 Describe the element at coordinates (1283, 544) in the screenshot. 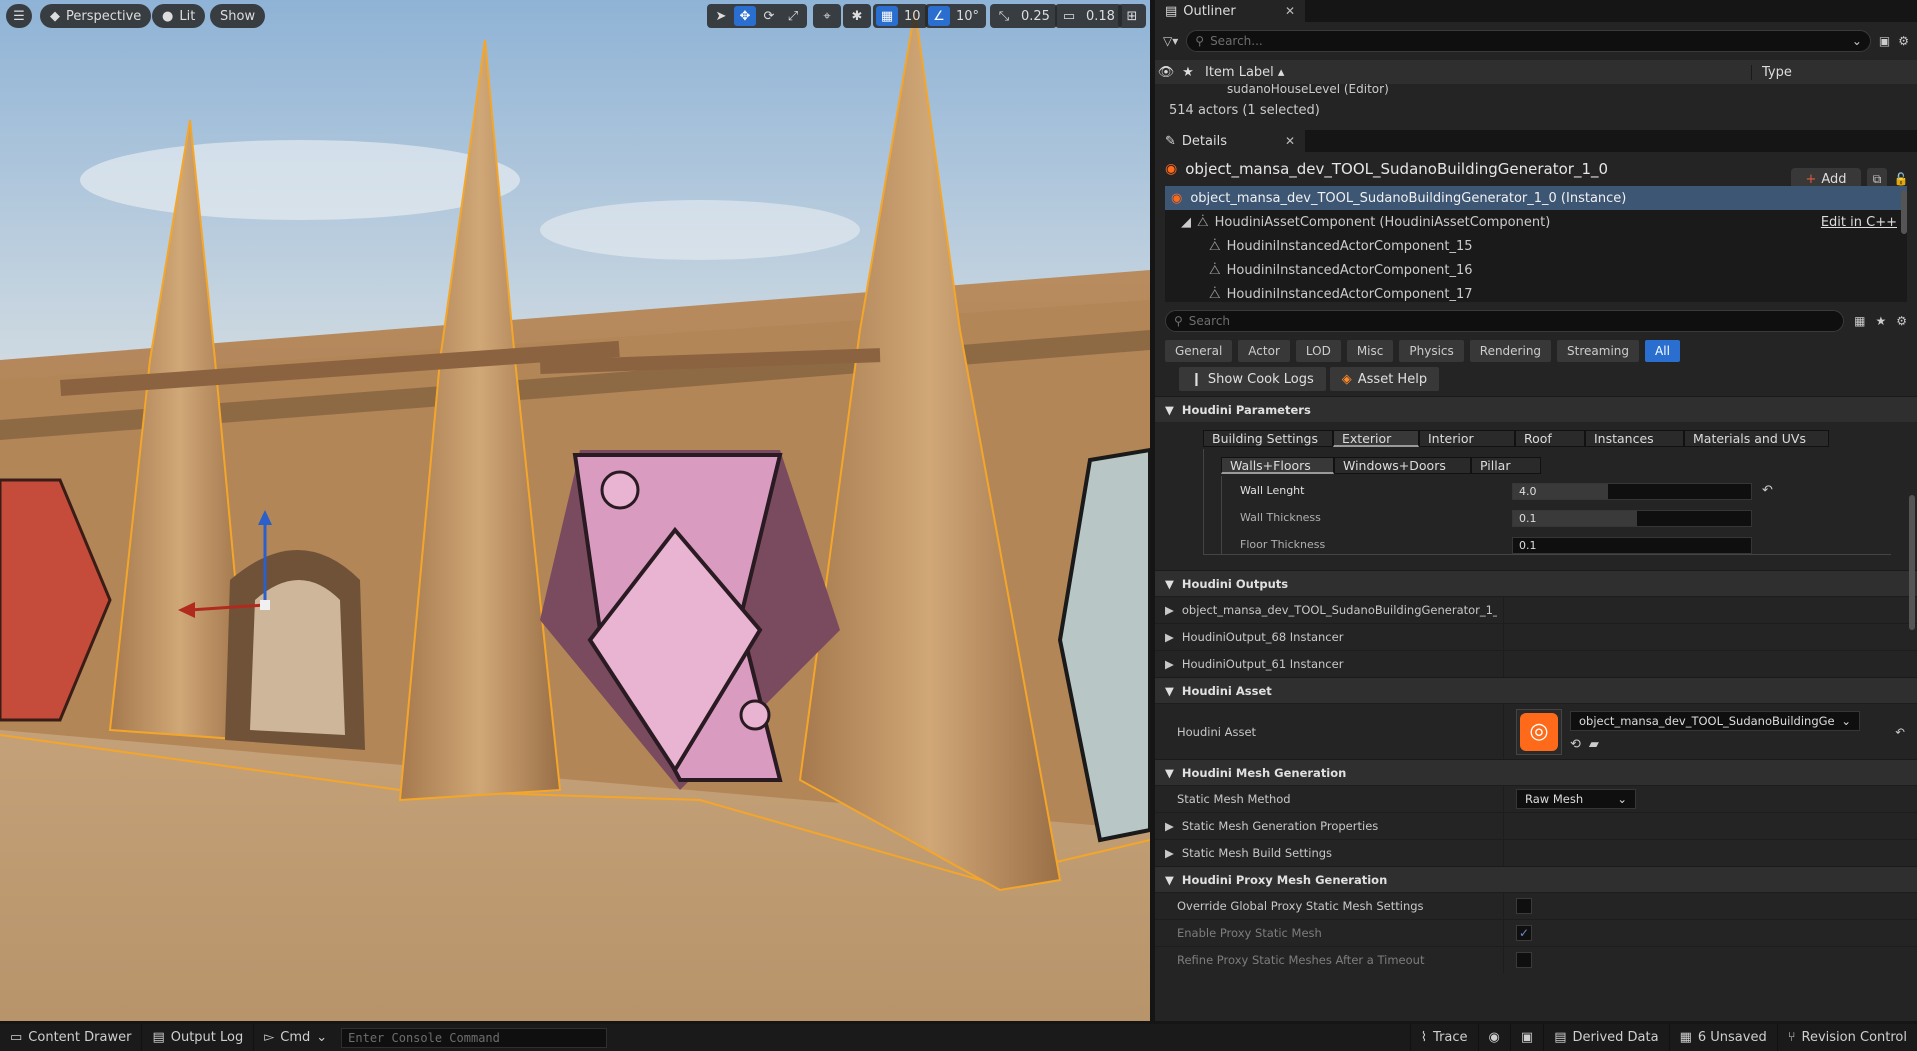

I see `param-floor-thickness-label: Floor Thickness` at that location.